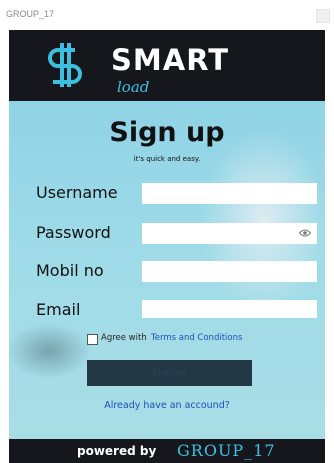 The image size is (334, 463). Describe the element at coordinates (229, 271) in the screenshot. I see `mobile-input` at that location.